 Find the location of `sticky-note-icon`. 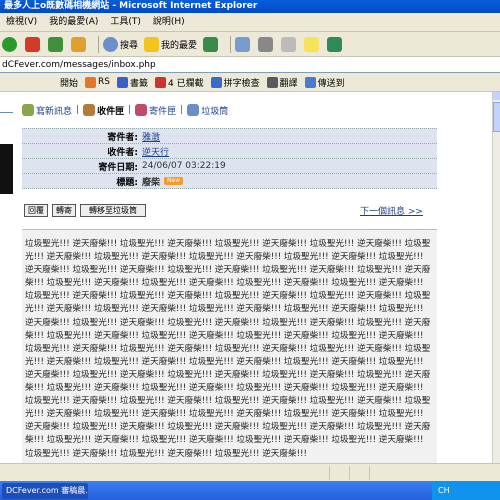

sticky-note-icon is located at coordinates (312, 44).